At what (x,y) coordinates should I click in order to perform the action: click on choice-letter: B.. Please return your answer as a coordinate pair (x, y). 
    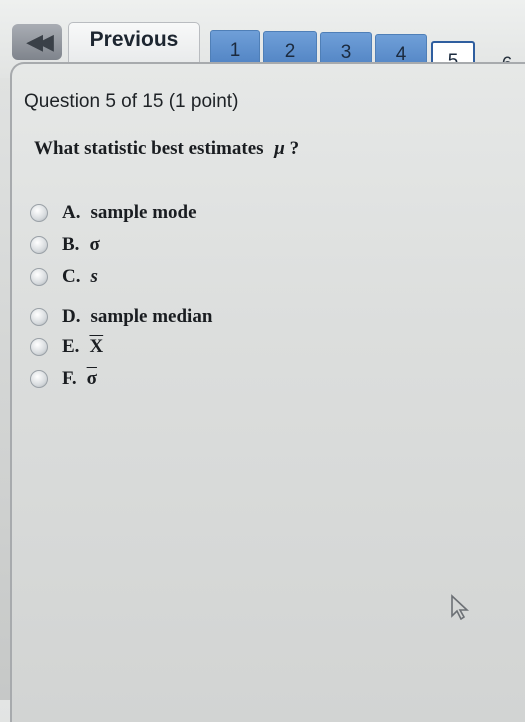
    Looking at the image, I should click on (71, 244).